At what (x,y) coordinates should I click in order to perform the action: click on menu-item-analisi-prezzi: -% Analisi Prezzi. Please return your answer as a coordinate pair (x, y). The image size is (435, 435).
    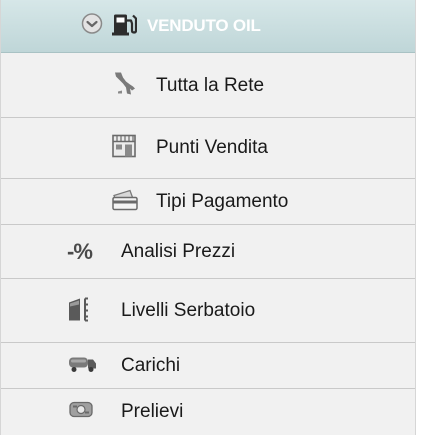
    Looking at the image, I should click on (208, 252).